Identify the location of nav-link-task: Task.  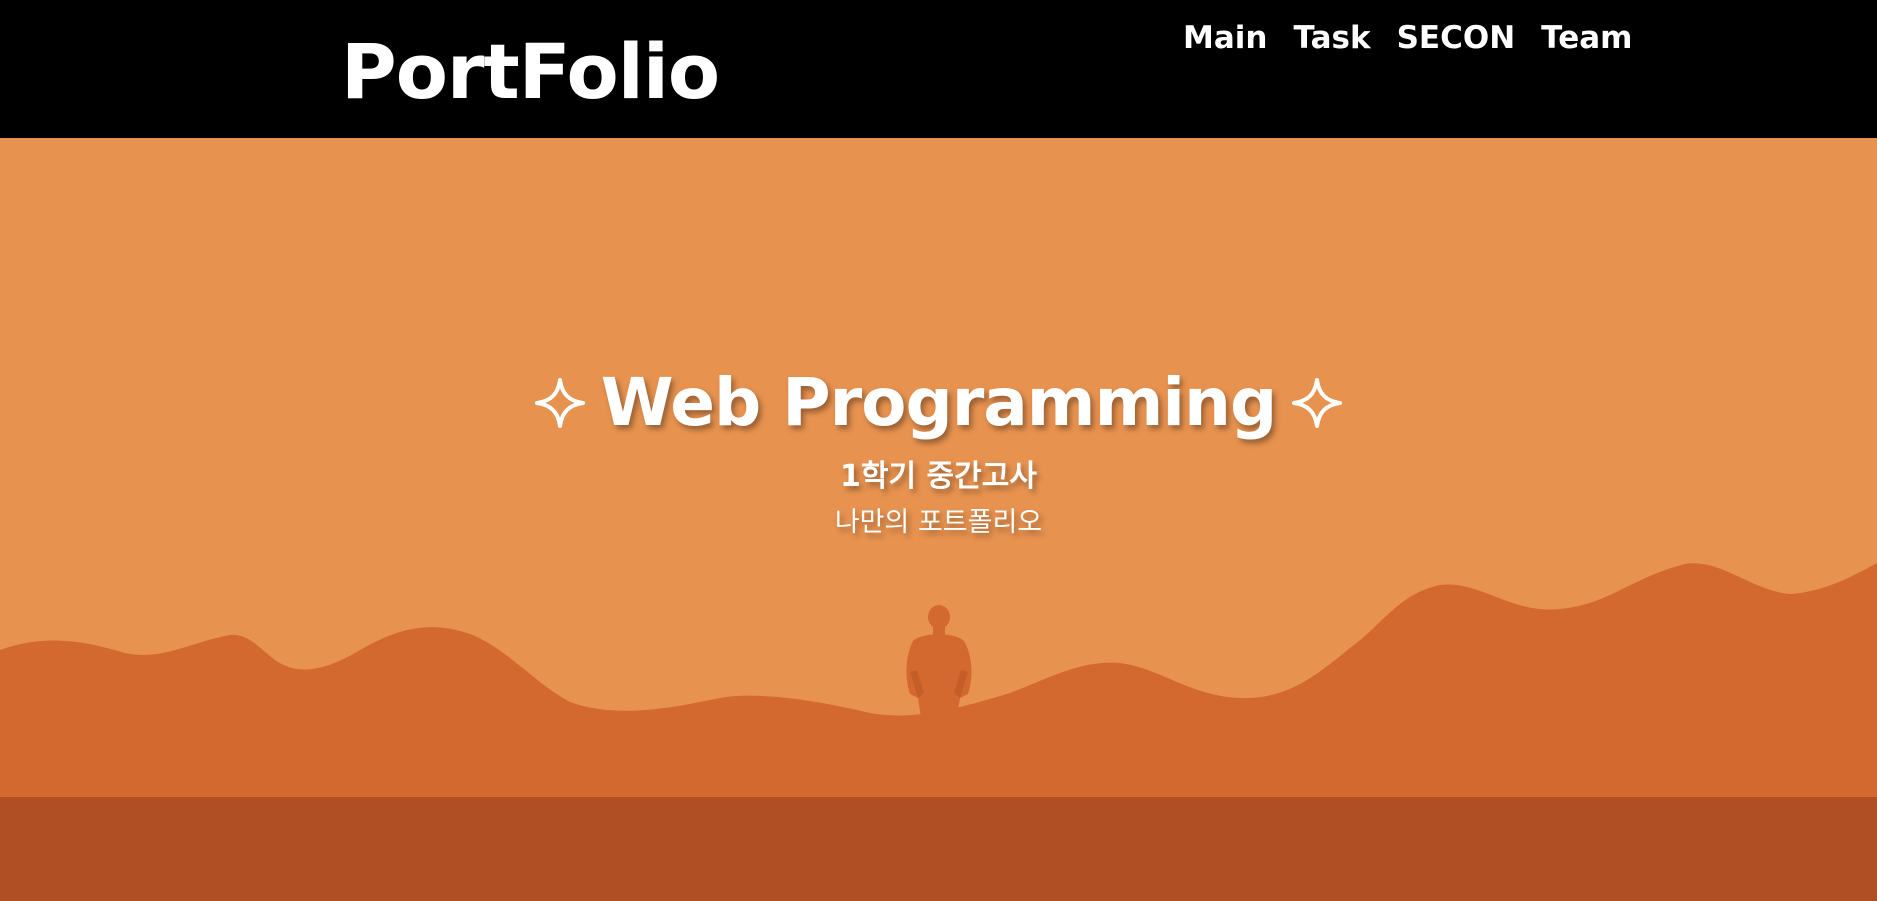
(1331, 38).